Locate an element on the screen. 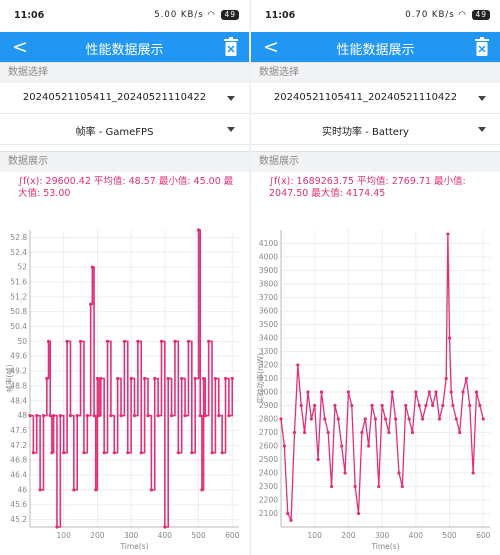 The width and height of the screenshot is (500, 555). page-title: 性能数据展示 is located at coordinates (375, 50).